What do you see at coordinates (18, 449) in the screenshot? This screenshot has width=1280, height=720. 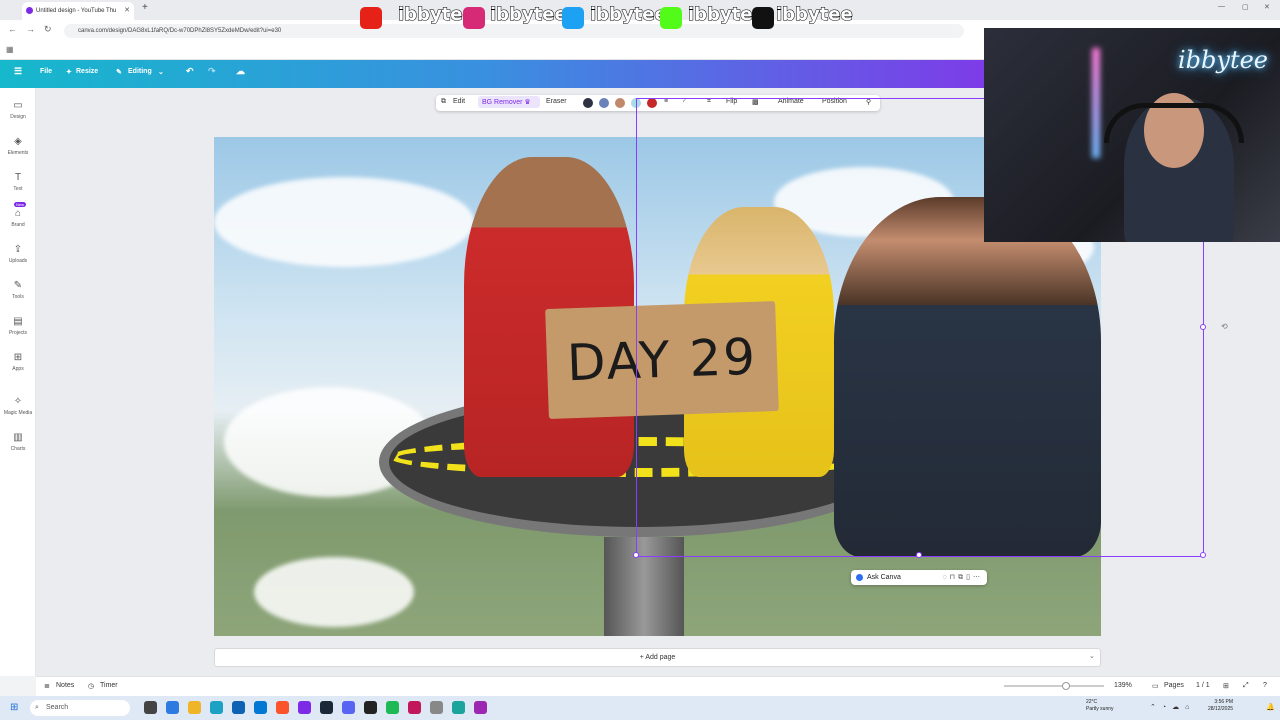 I see `sidebar-label: Charts` at bounding box center [18, 449].